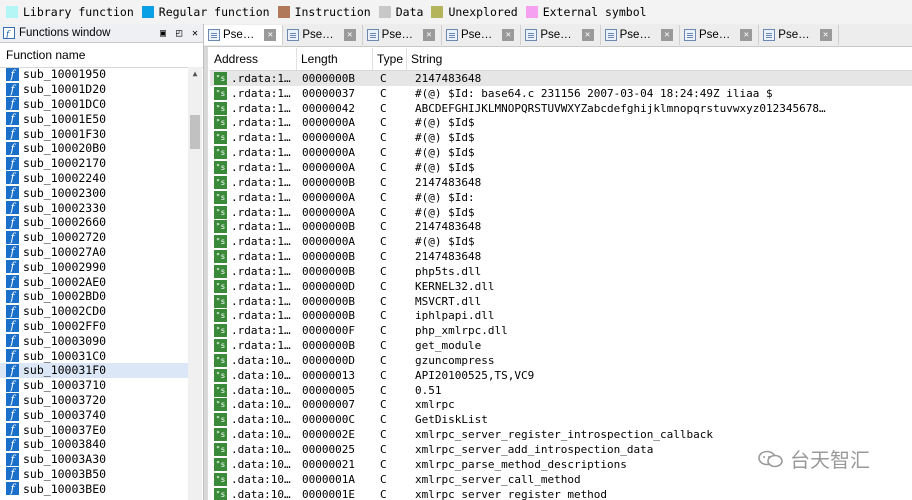 This screenshot has width=912, height=500. What do you see at coordinates (94, 266) in the screenshot?
I see `function-list-item: f sub_10002990` at bounding box center [94, 266].